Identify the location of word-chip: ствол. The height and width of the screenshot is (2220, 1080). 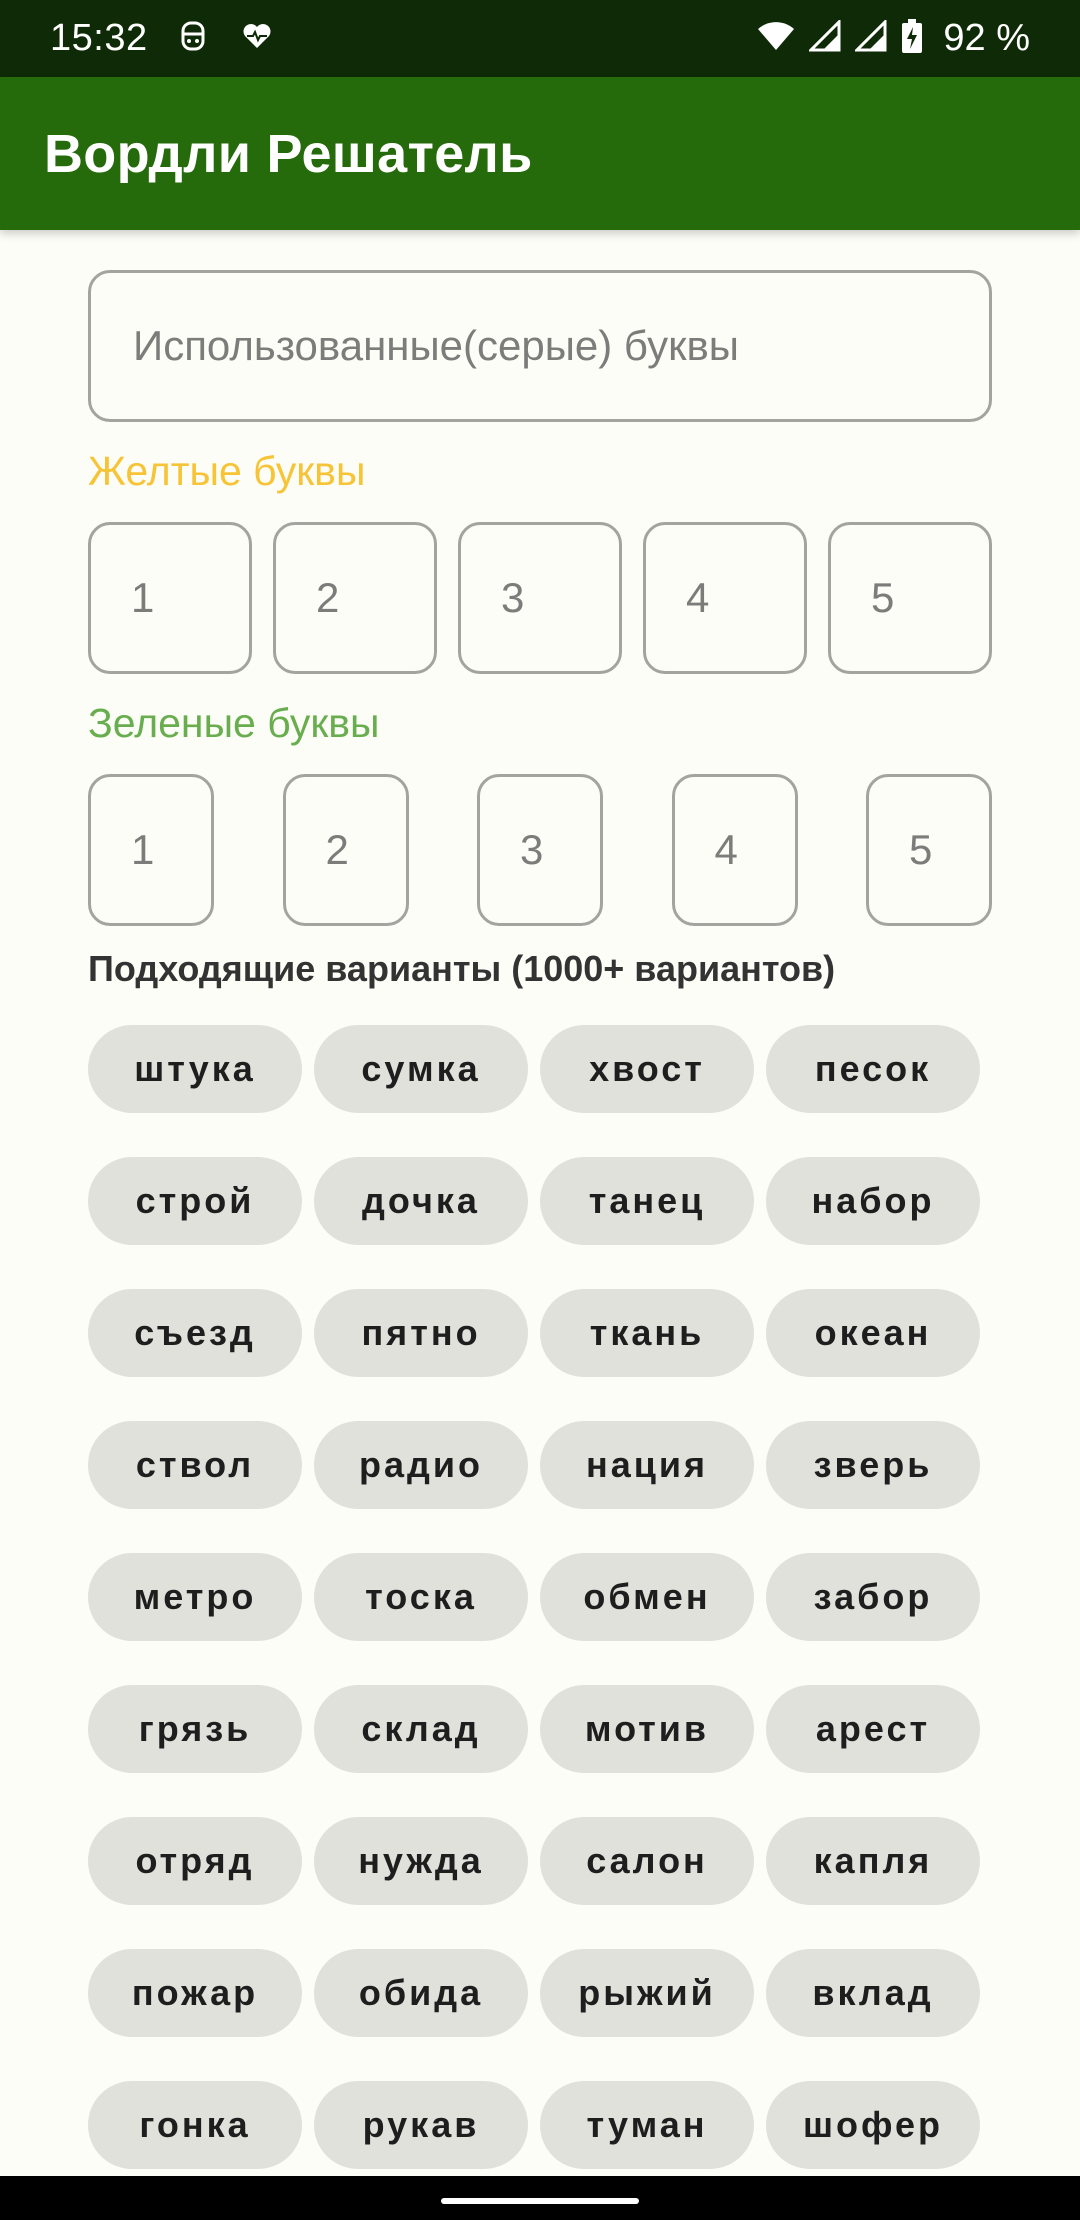
(195, 1465).